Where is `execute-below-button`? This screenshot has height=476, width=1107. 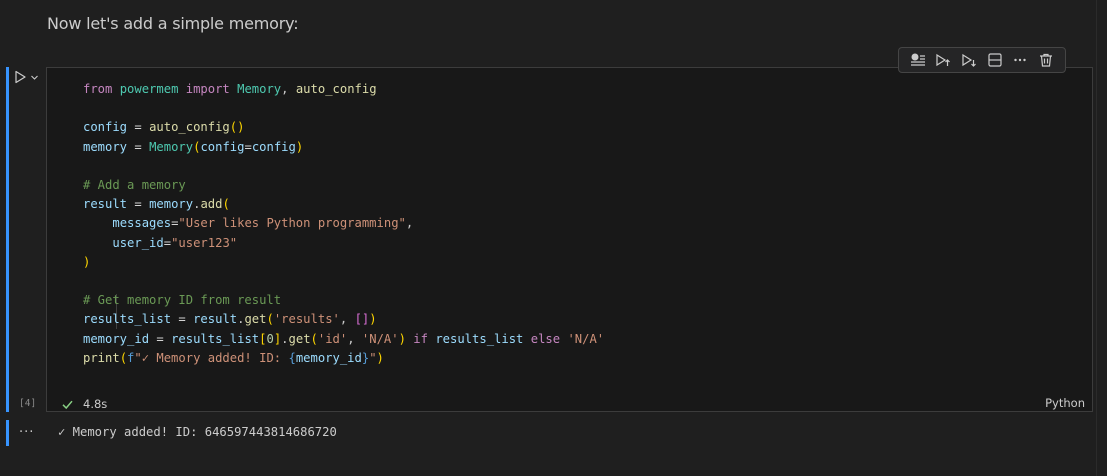 execute-below-button is located at coordinates (969, 60).